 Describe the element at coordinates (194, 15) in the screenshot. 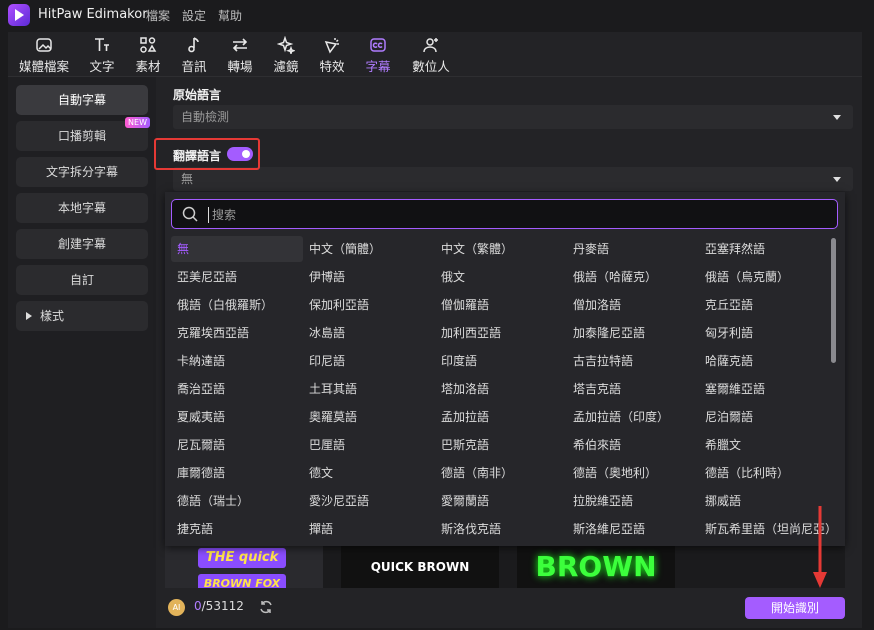

I see `menu-settings: 設定` at that location.